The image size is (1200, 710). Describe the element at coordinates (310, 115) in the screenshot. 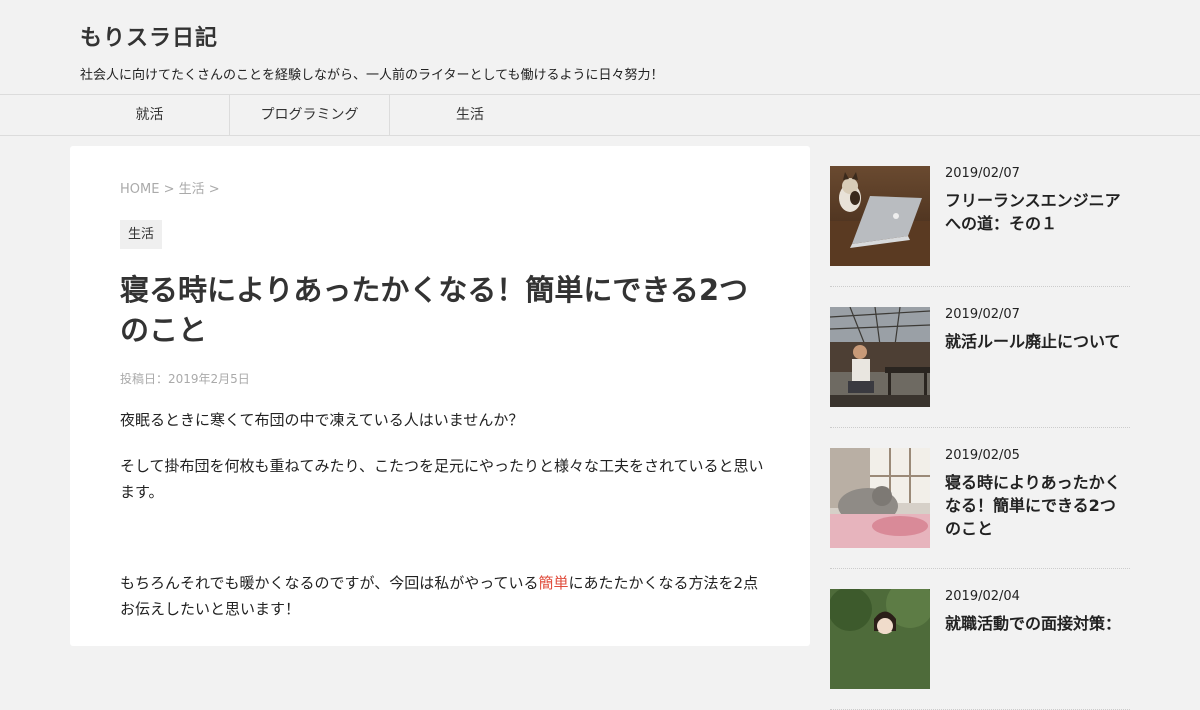

I see `nav-item-programming: プログラミング` at that location.